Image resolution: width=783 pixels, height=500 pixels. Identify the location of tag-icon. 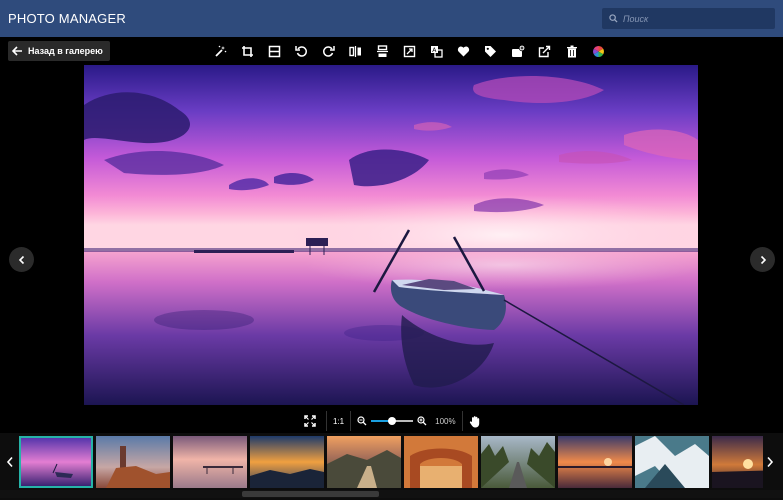
(490, 51).